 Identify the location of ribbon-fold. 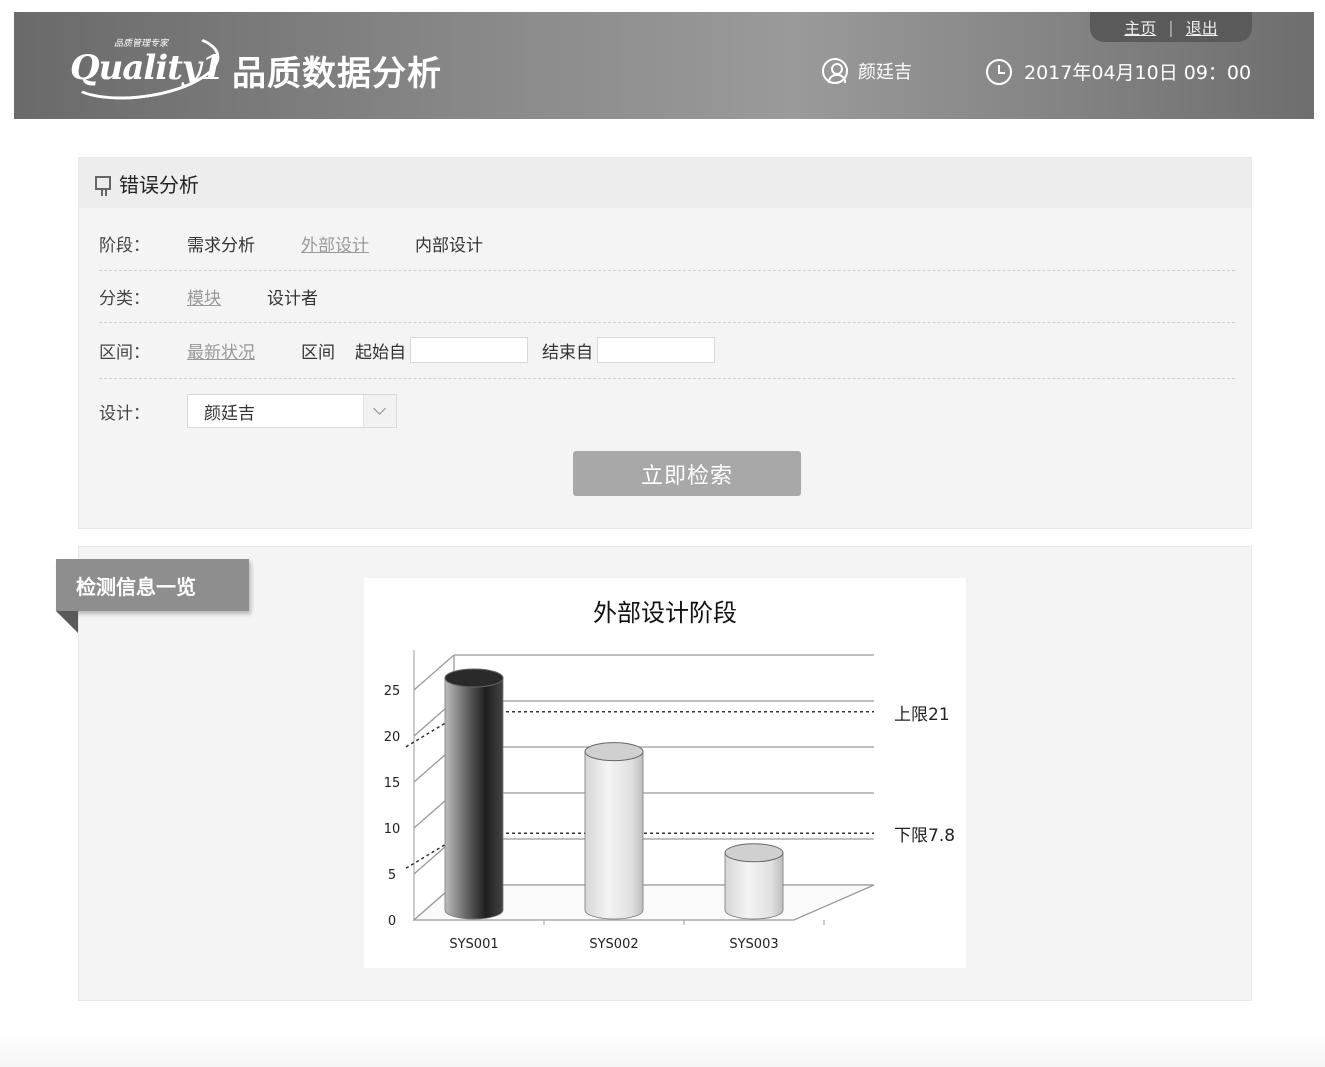
(67, 622).